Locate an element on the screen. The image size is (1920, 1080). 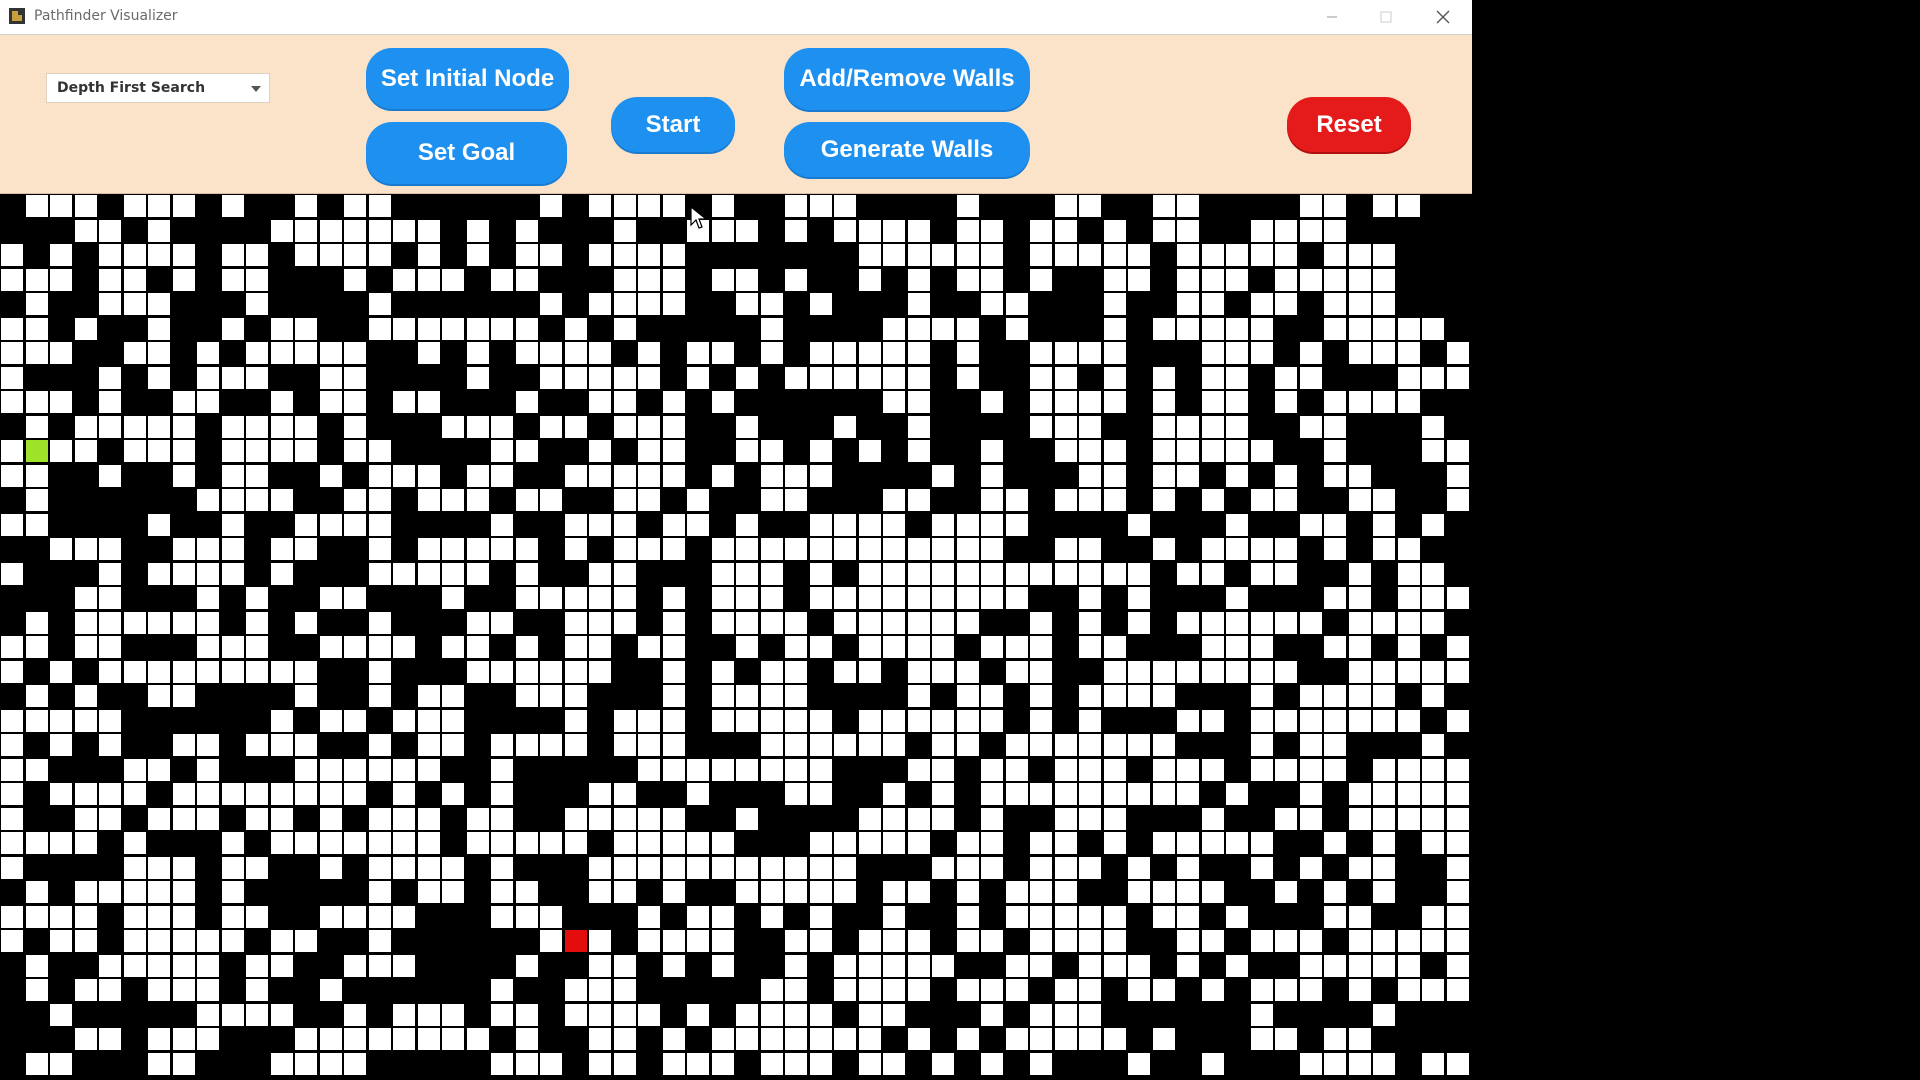
close-button is located at coordinates (1443, 17).